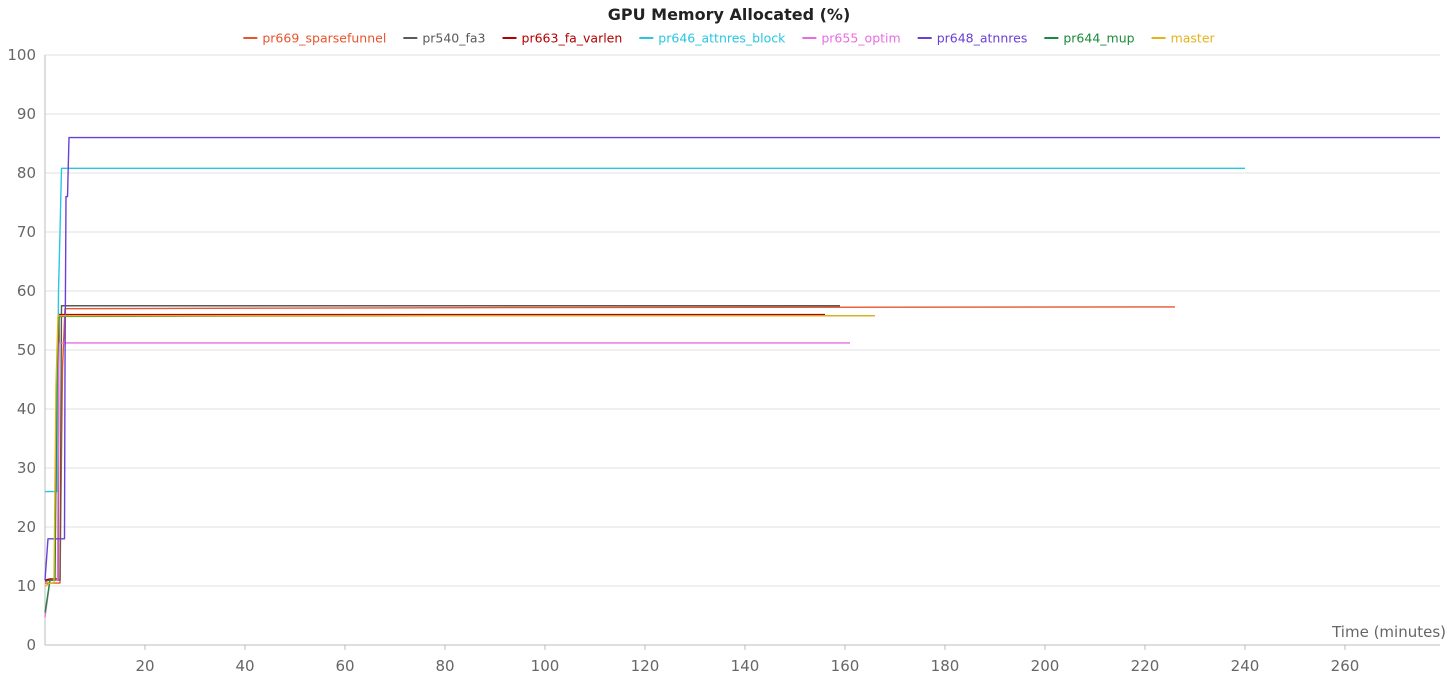  Describe the element at coordinates (26, 409) in the screenshot. I see `y-tick-label: 40` at that location.